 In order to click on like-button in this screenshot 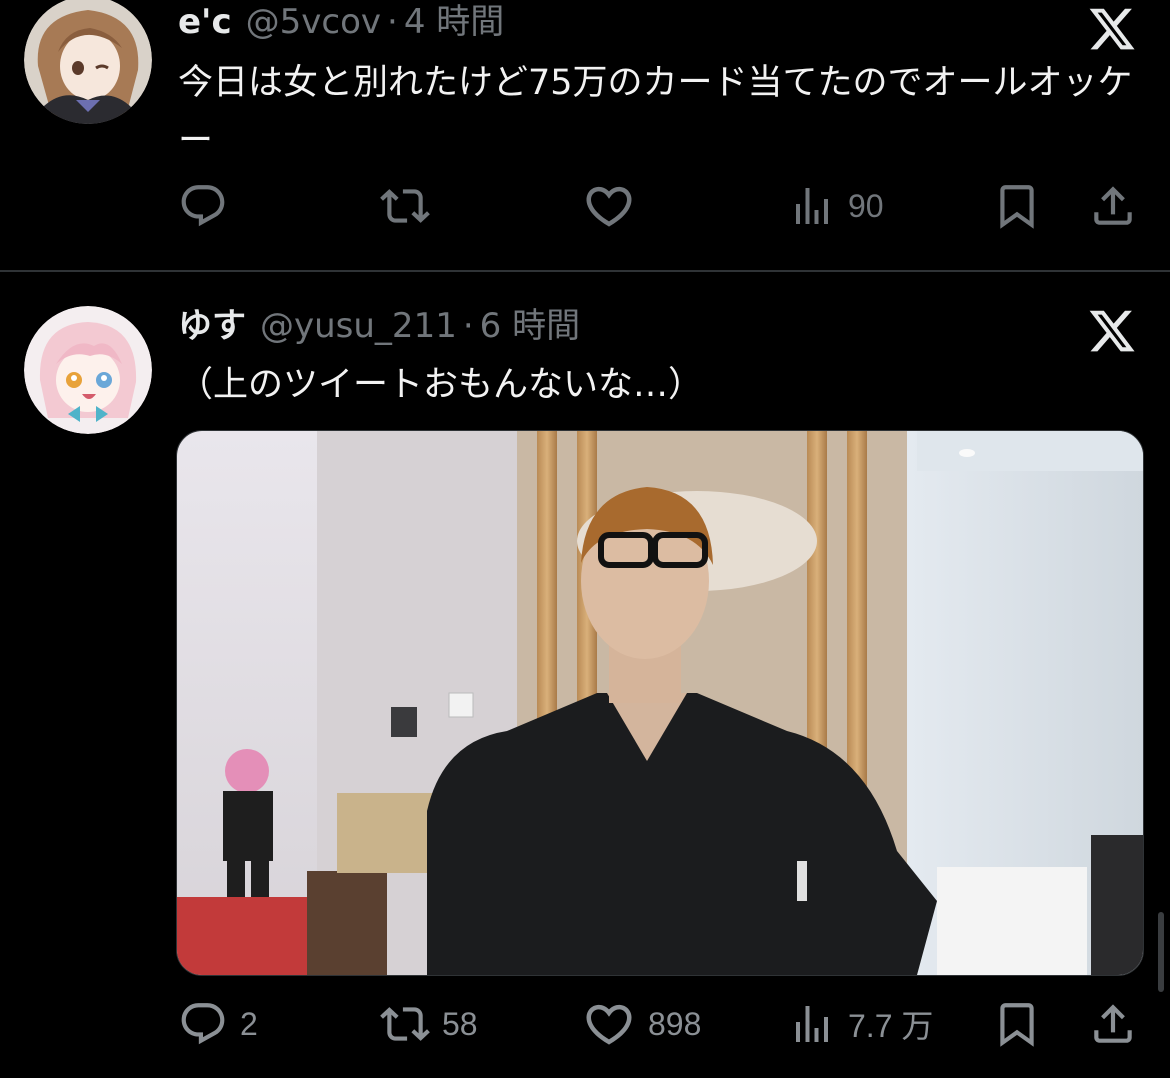, I will do `click(615, 206)`.